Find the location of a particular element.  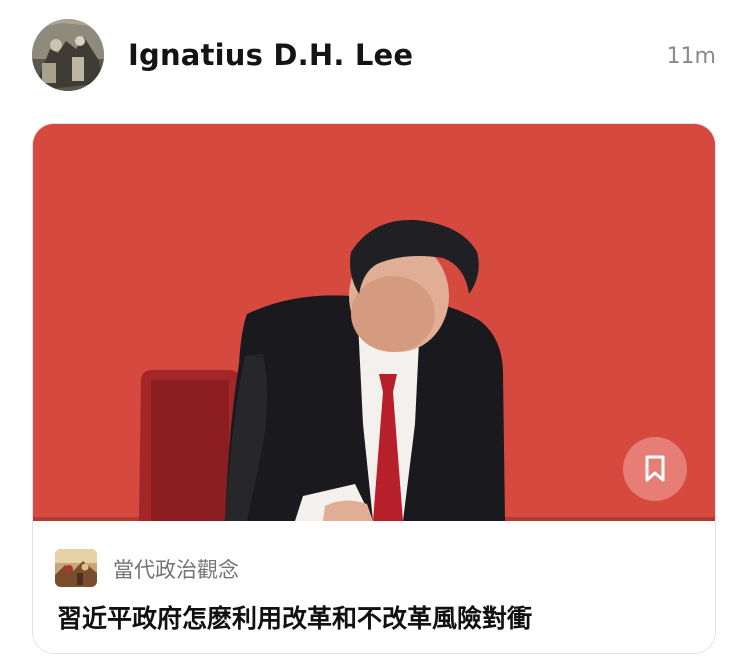

author-avatar is located at coordinates (68, 55).